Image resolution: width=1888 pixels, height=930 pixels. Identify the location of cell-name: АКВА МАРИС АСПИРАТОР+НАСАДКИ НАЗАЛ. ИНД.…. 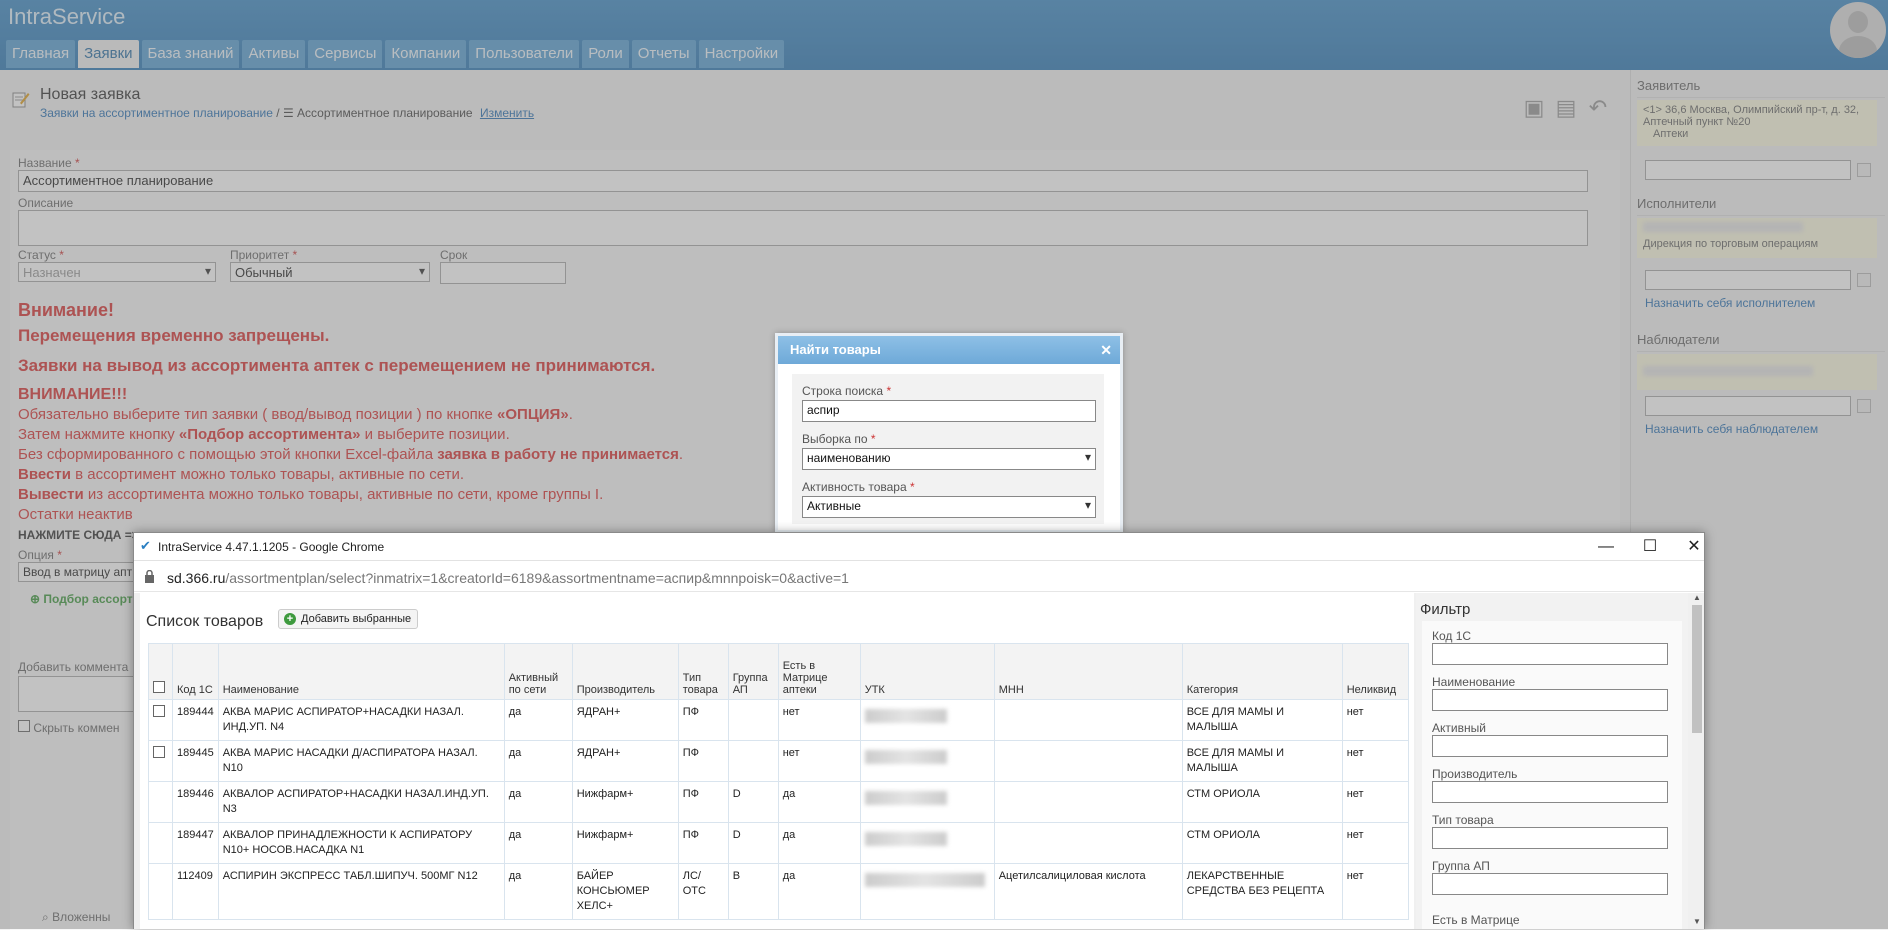
(361, 720).